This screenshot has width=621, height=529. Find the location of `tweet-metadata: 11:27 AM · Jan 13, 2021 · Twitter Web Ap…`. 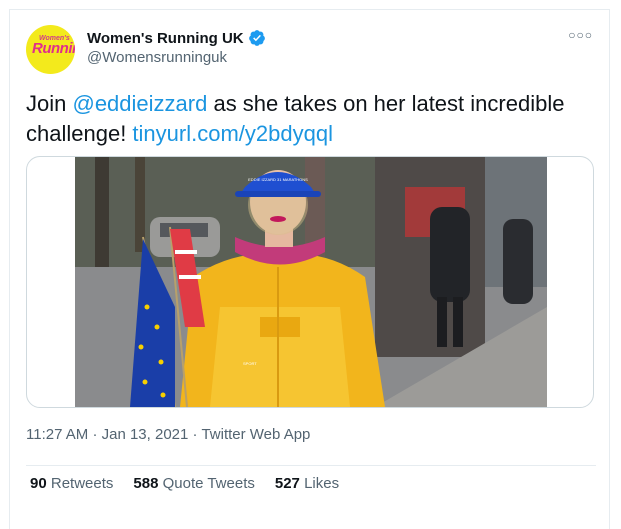

tweet-metadata: 11:27 AM · Jan 13, 2021 · Twitter Web Ap… is located at coordinates (168, 434).